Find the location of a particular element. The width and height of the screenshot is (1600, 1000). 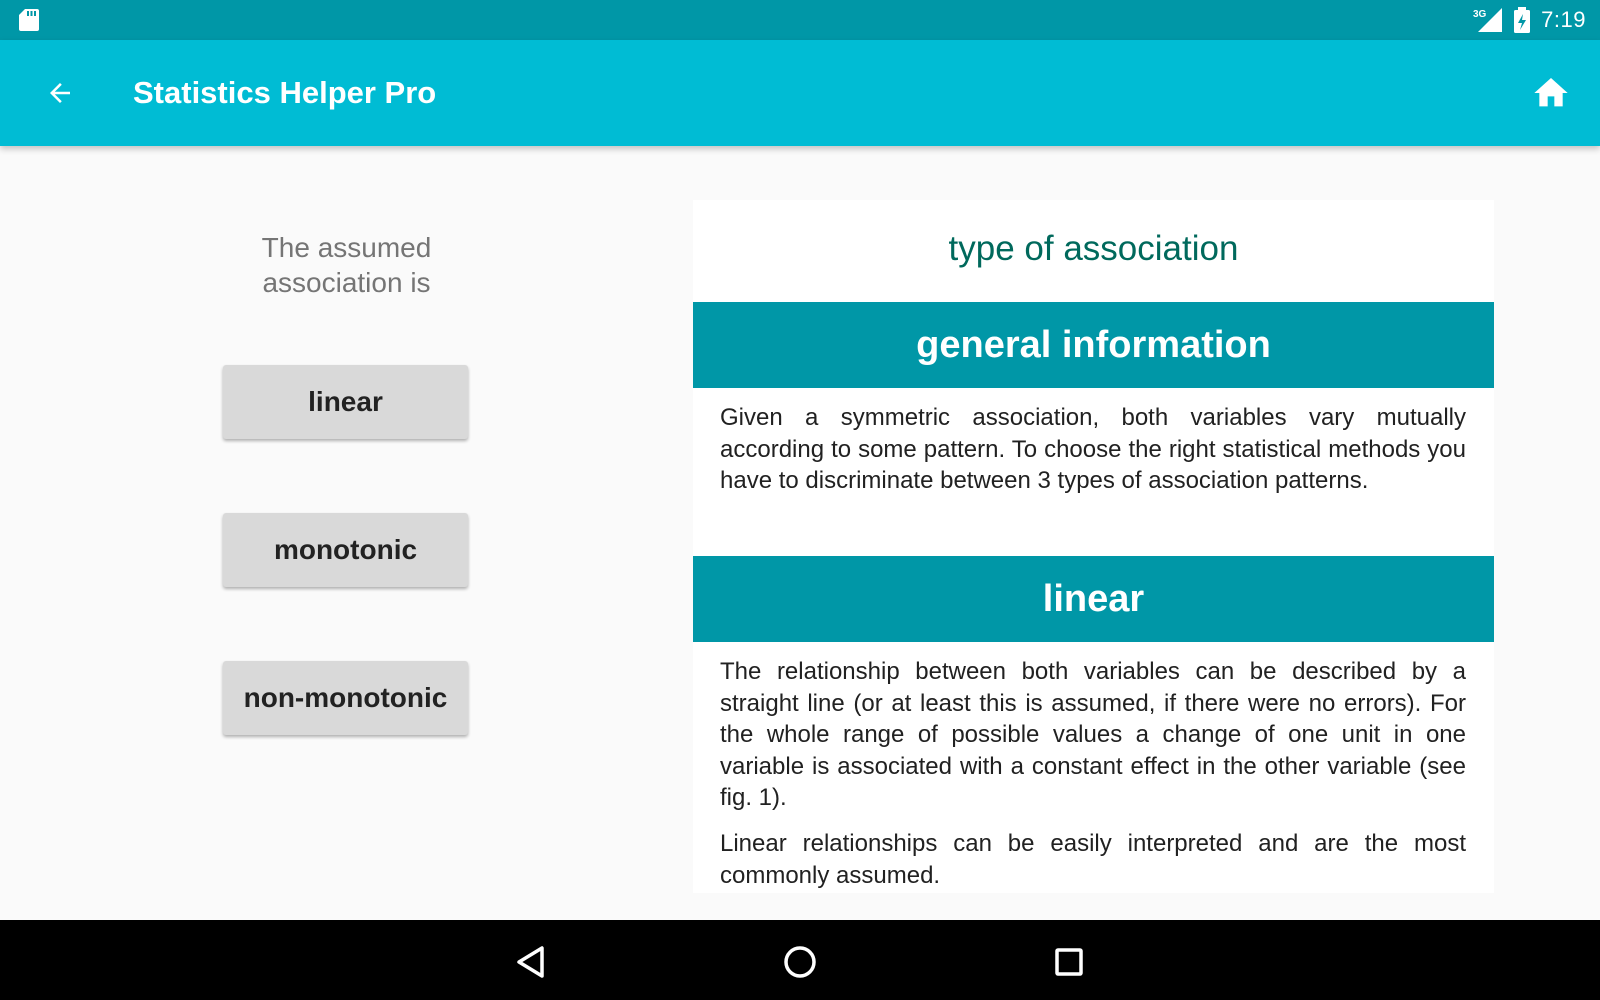

nav-back-button is located at coordinates (531, 962).